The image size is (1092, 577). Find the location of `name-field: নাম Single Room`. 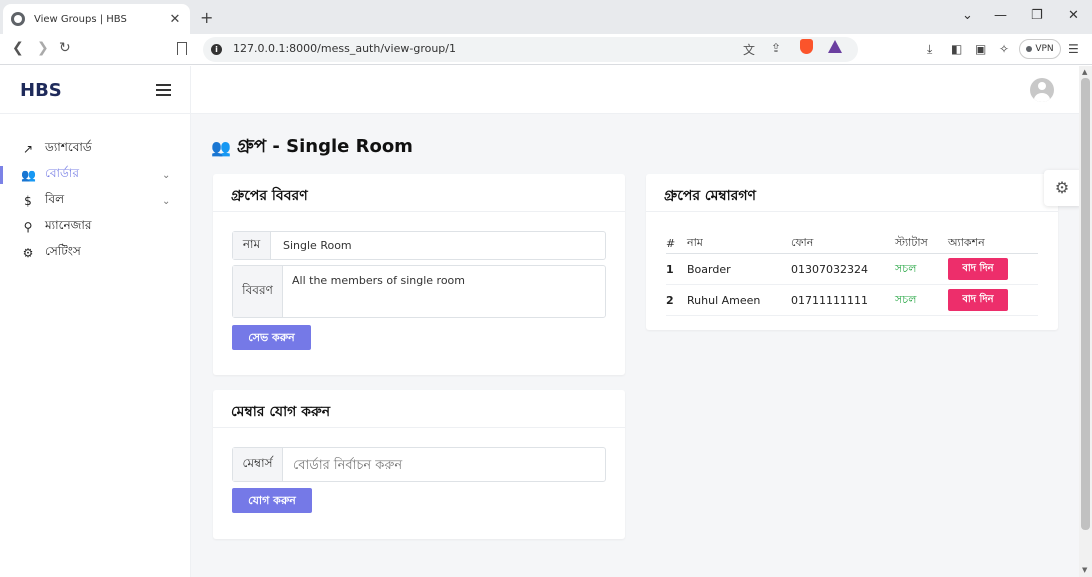

name-field: নাম Single Room is located at coordinates (419, 245).